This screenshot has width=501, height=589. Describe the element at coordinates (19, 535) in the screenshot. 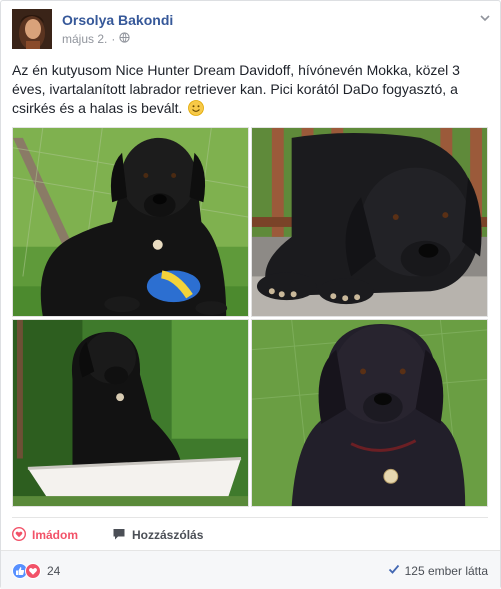

I see `heart-icon` at that location.